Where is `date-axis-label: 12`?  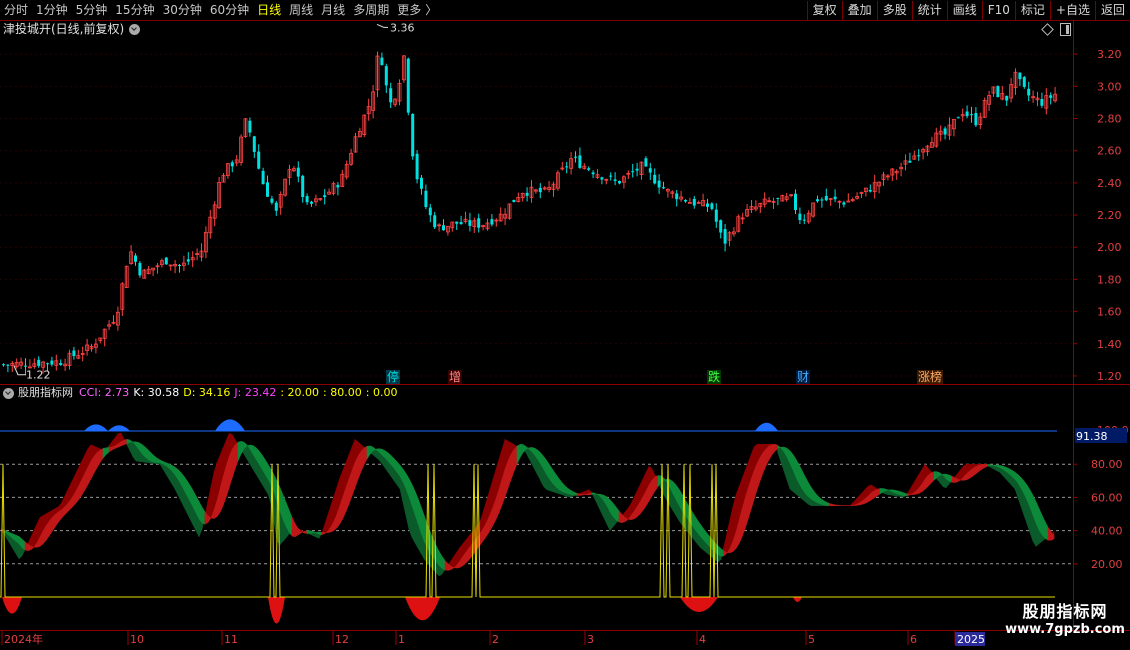 date-axis-label: 12 is located at coordinates (342, 639).